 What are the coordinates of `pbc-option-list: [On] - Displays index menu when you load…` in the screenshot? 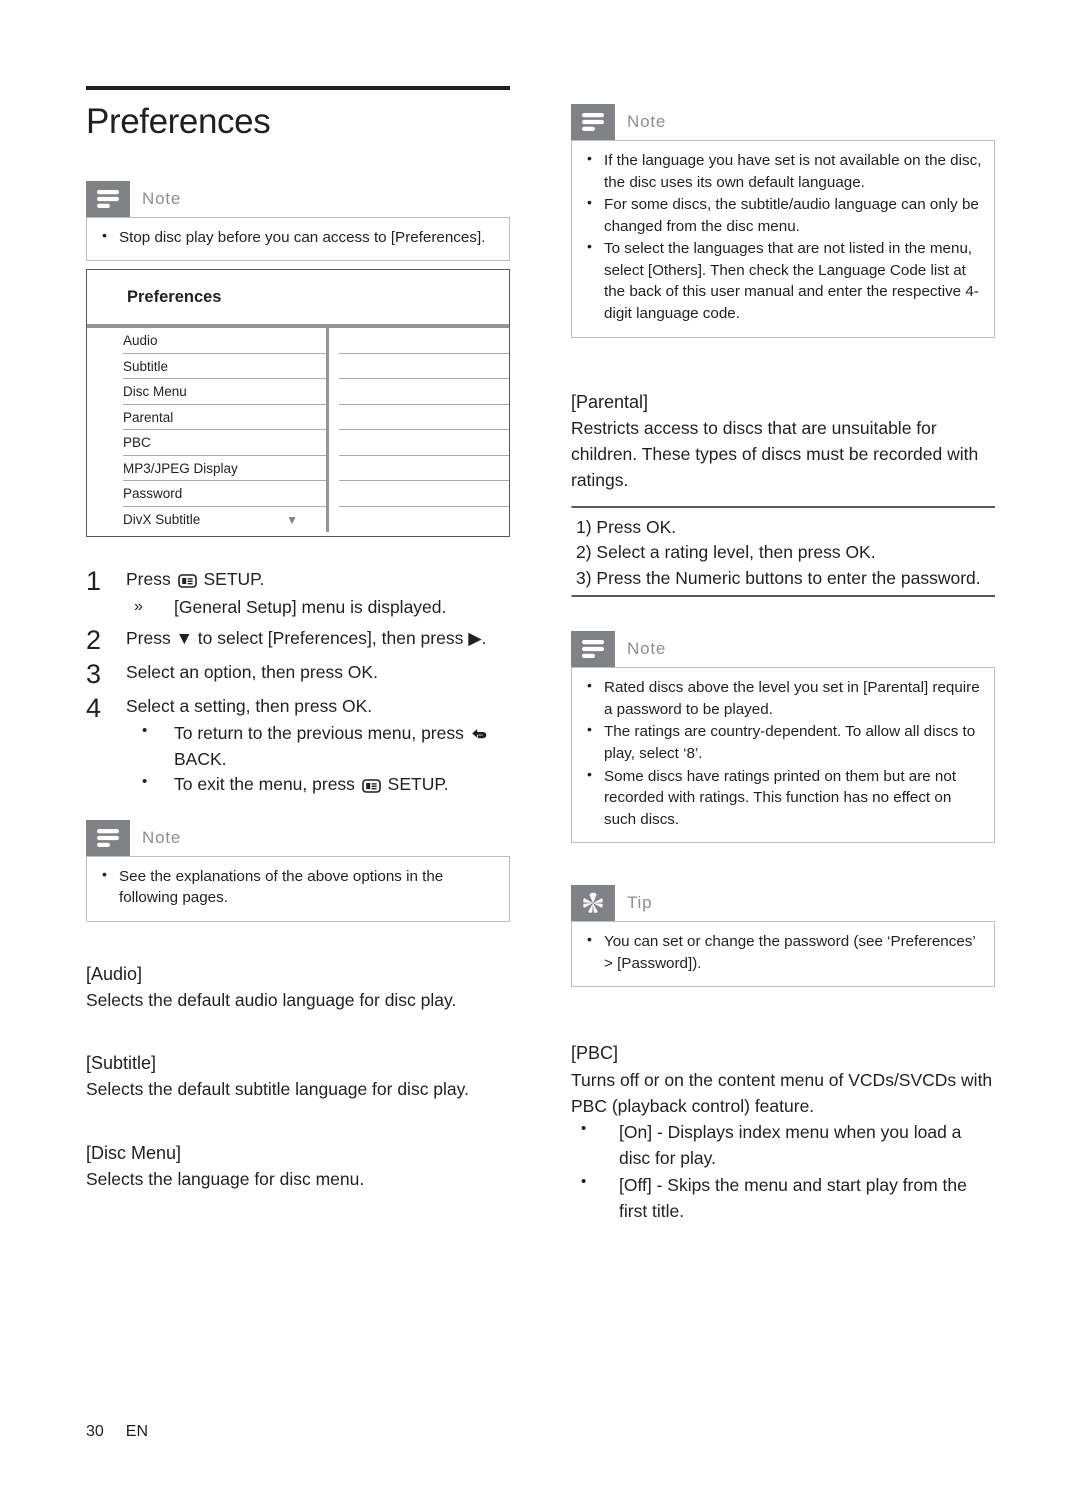 It's located at (783, 1171).